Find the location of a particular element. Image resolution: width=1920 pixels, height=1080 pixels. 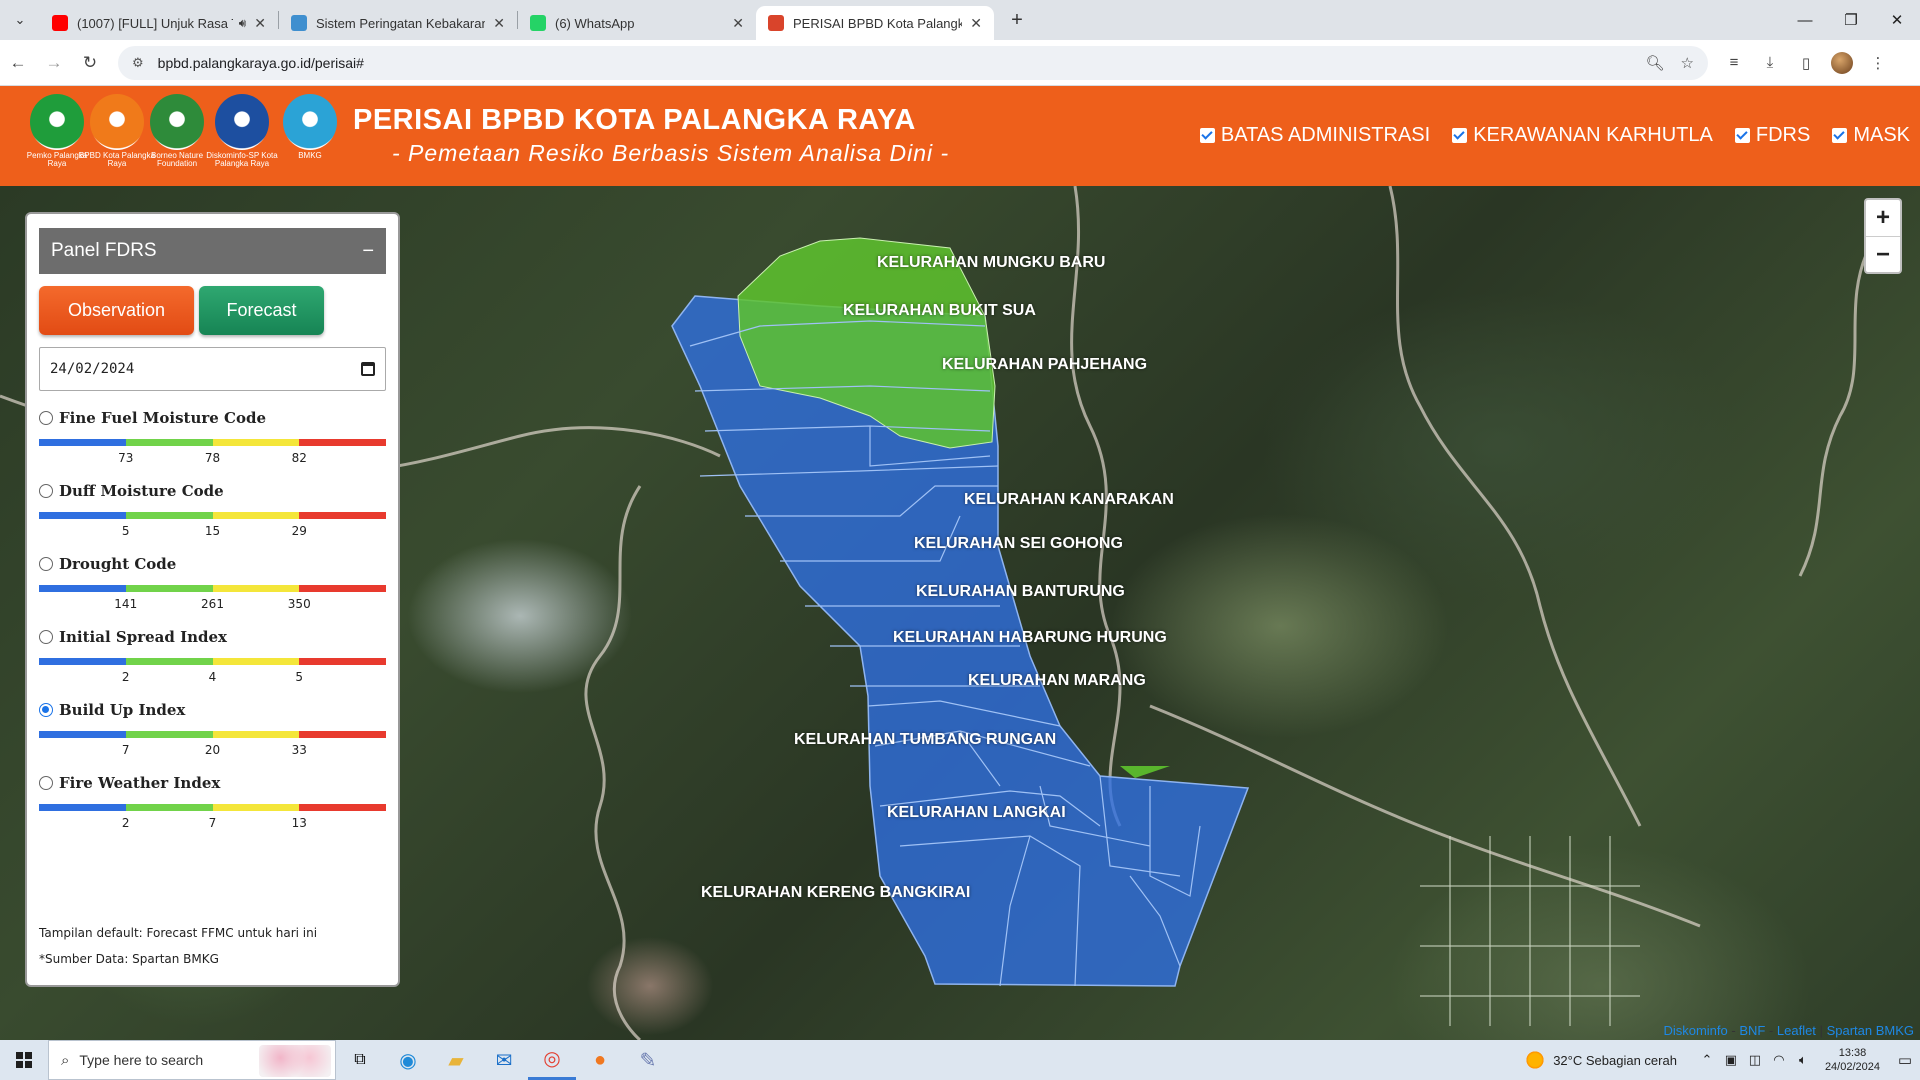

panel-minimize-button: − is located at coordinates (368, 251).